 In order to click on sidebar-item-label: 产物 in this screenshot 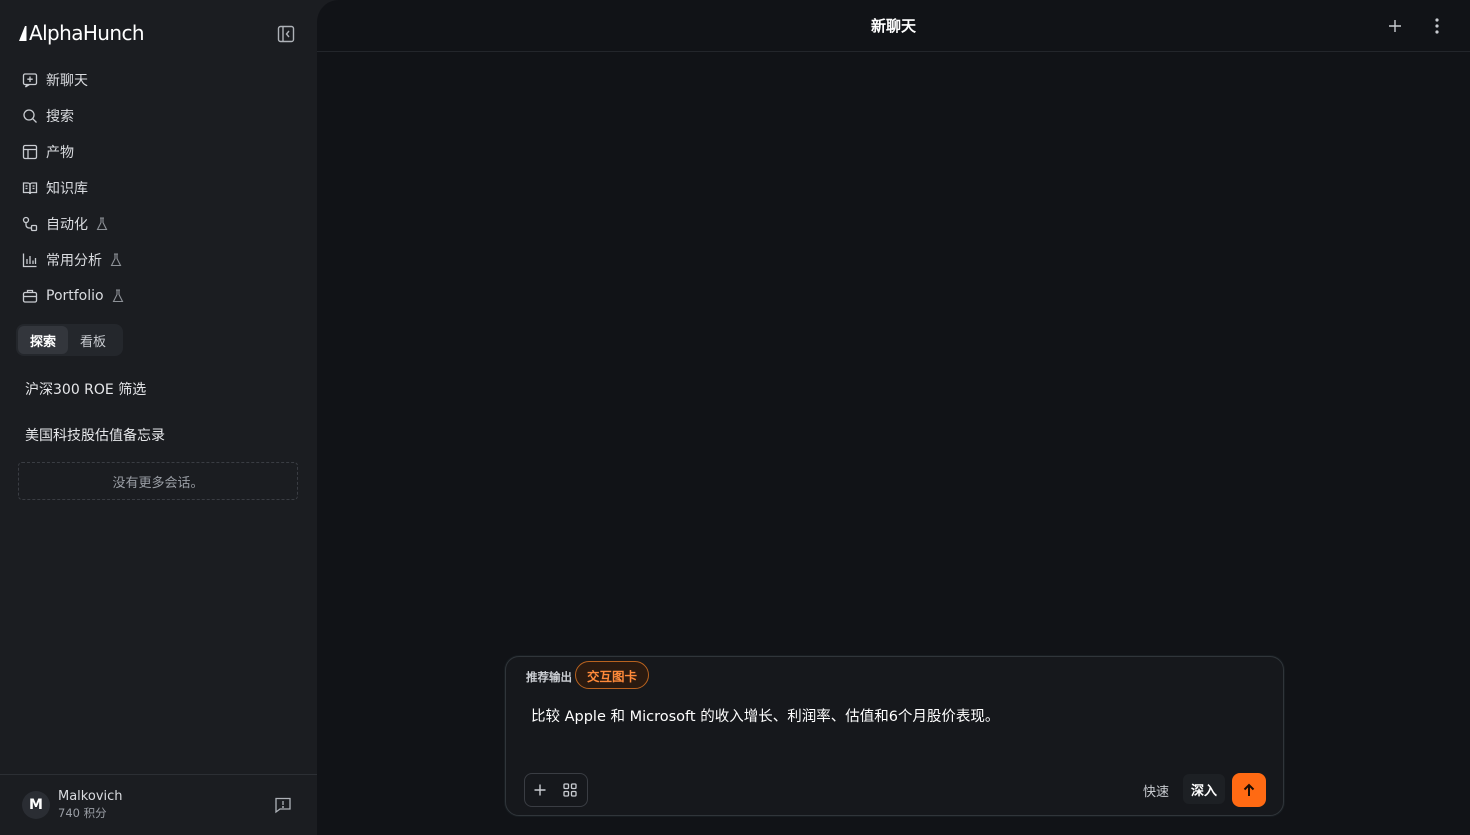, I will do `click(60, 153)`.